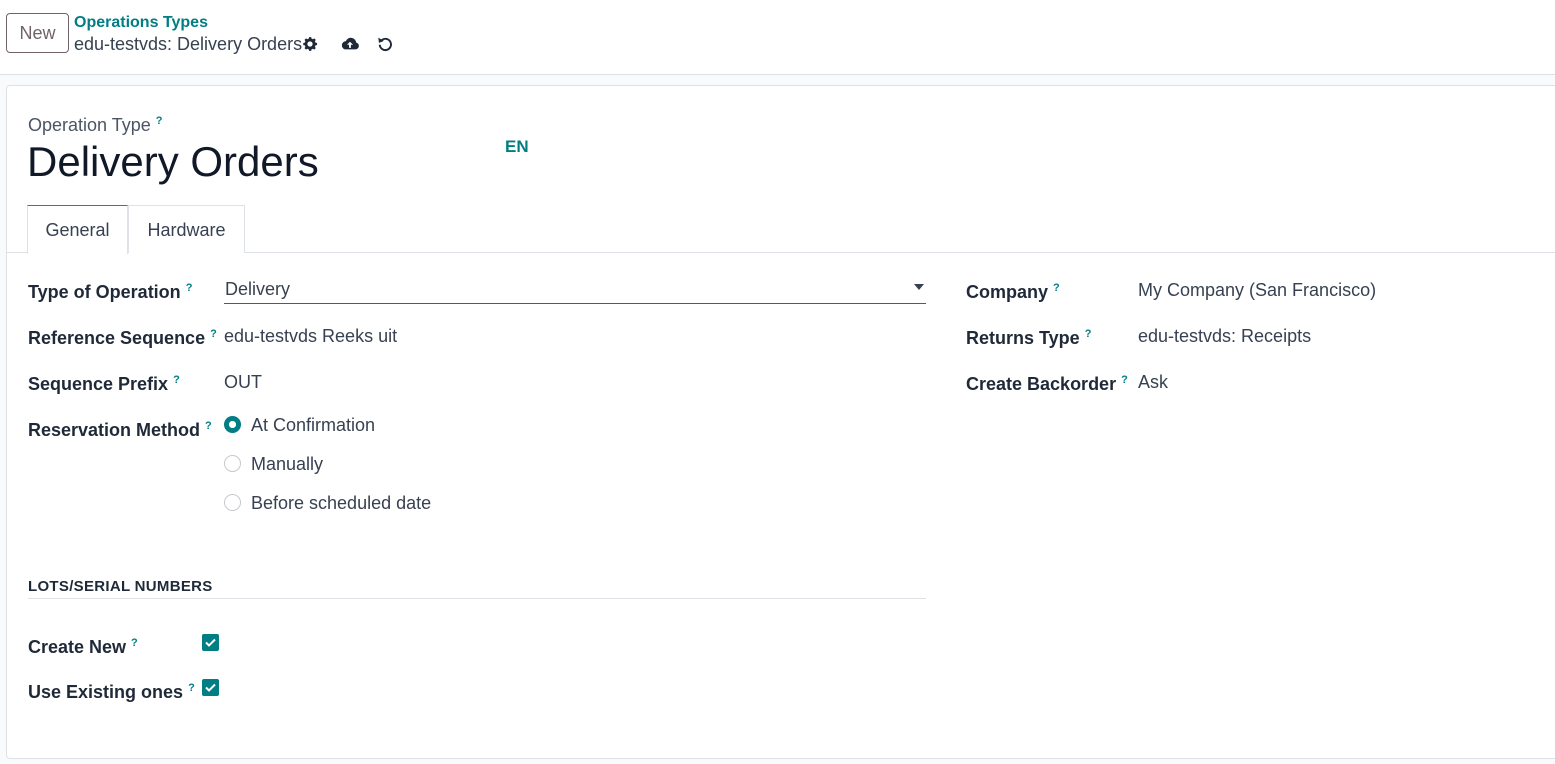  I want to click on create-new-label: Create New?, so click(83, 645).